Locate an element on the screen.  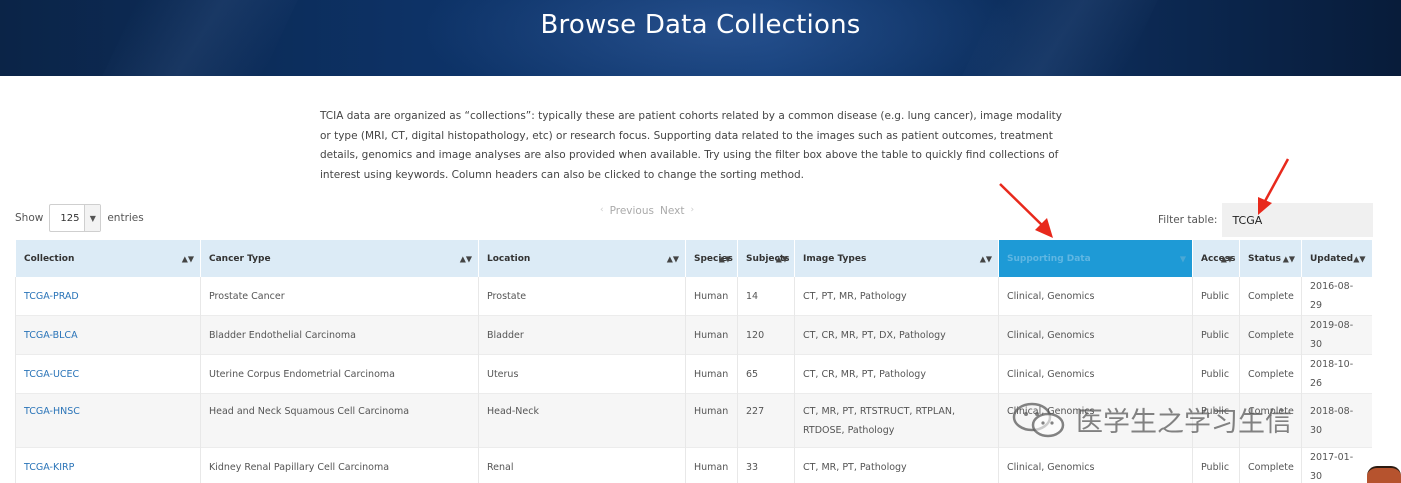
pagination: ‹ Previous Next › is located at coordinates (647, 211).